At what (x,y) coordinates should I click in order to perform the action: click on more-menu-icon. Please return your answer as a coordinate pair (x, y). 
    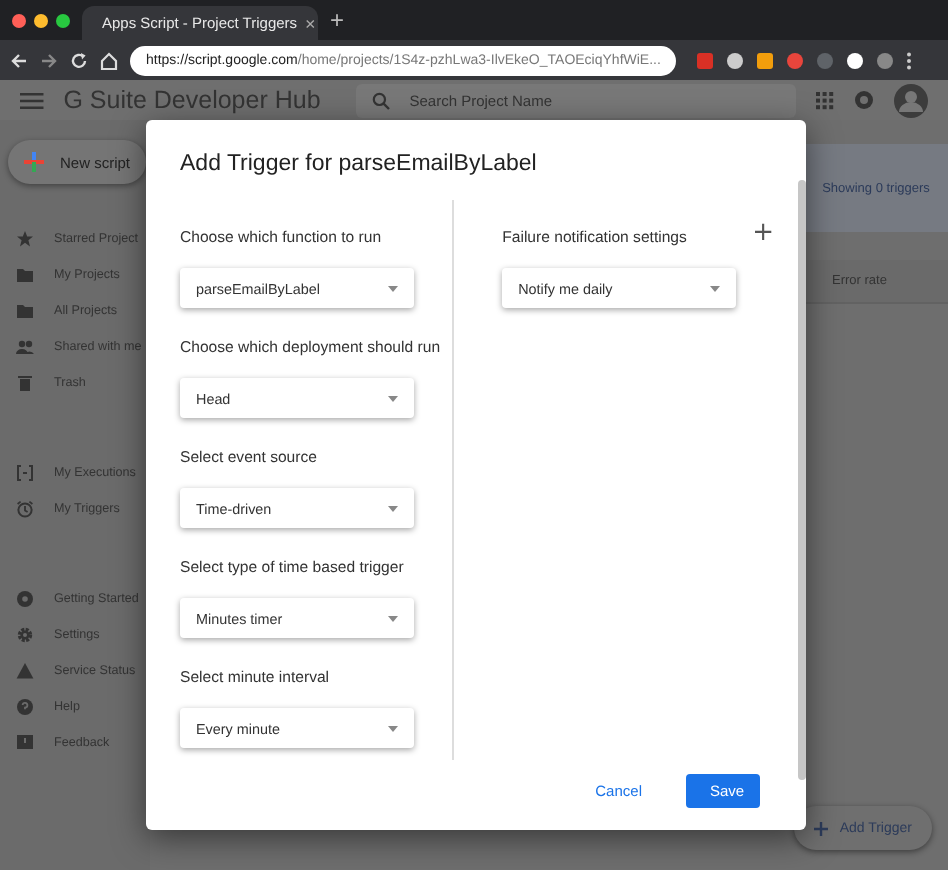
    Looking at the image, I should click on (909, 60).